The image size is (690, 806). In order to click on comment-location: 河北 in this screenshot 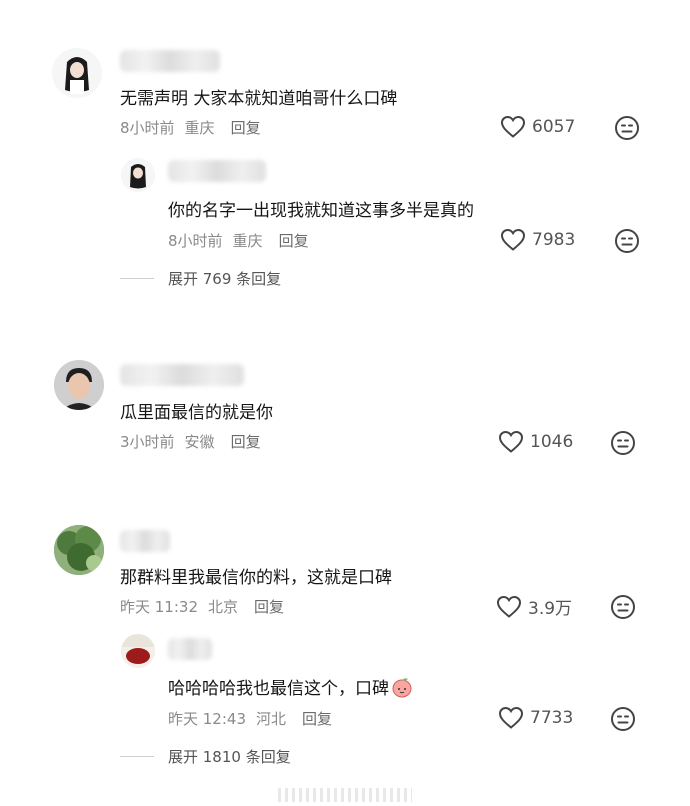, I will do `click(271, 719)`.